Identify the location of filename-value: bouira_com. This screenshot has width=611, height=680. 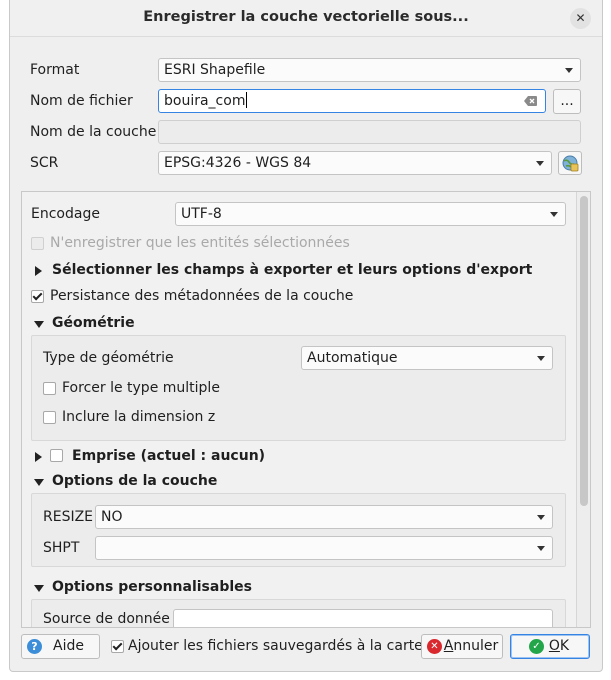
(205, 101).